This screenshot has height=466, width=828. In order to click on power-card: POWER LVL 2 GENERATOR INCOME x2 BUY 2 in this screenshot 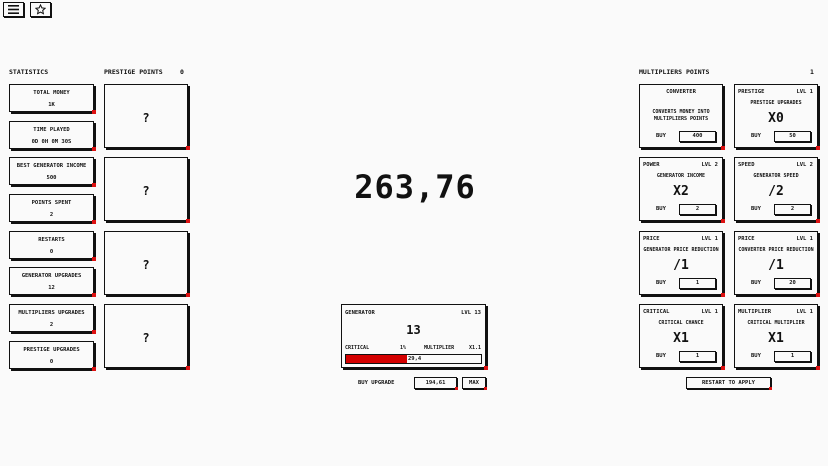, I will do `click(682, 190)`.